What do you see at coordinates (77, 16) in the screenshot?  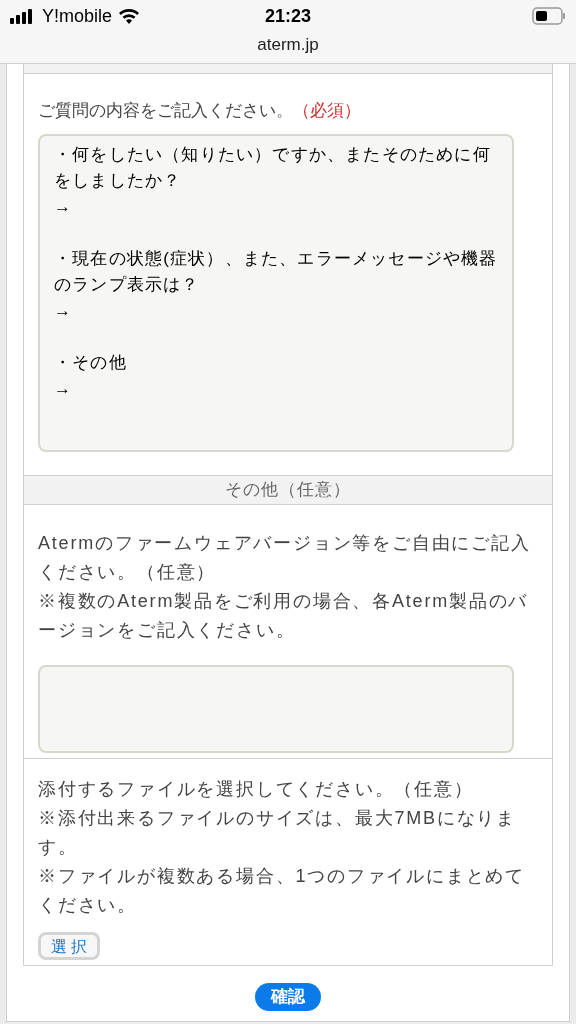 I see `carrier-name: Y!mobile` at bounding box center [77, 16].